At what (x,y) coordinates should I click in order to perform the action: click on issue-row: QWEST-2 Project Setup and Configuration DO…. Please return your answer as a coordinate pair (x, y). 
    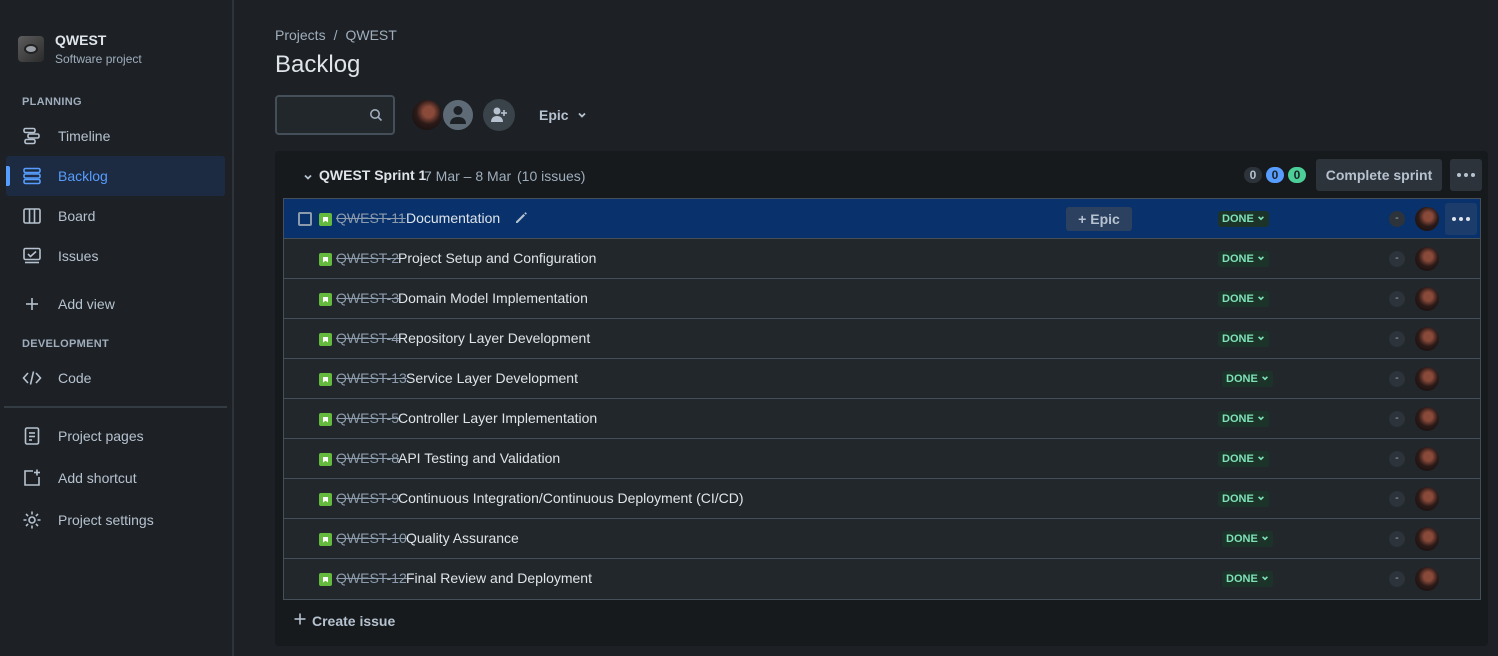
    Looking at the image, I should click on (882, 259).